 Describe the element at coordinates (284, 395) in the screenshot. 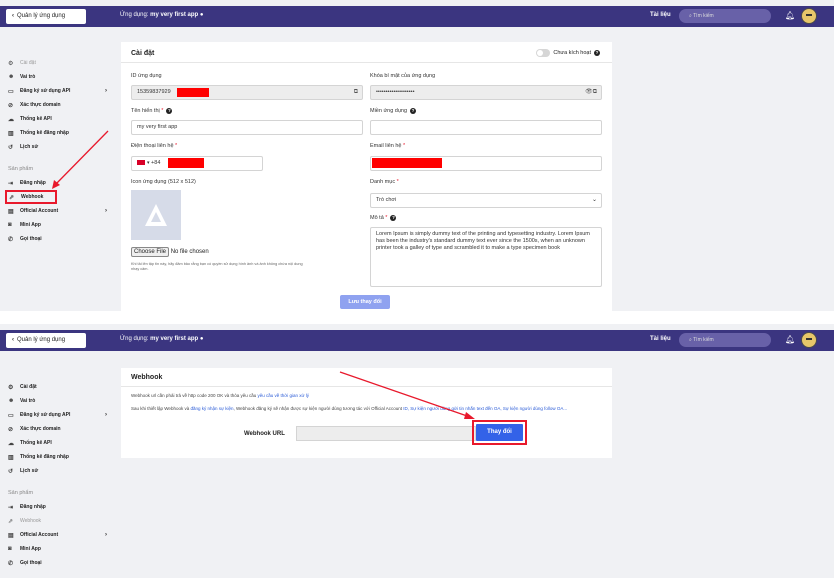

I see `processing-time-link: yêu cầu về thời gian xử lý` at that location.